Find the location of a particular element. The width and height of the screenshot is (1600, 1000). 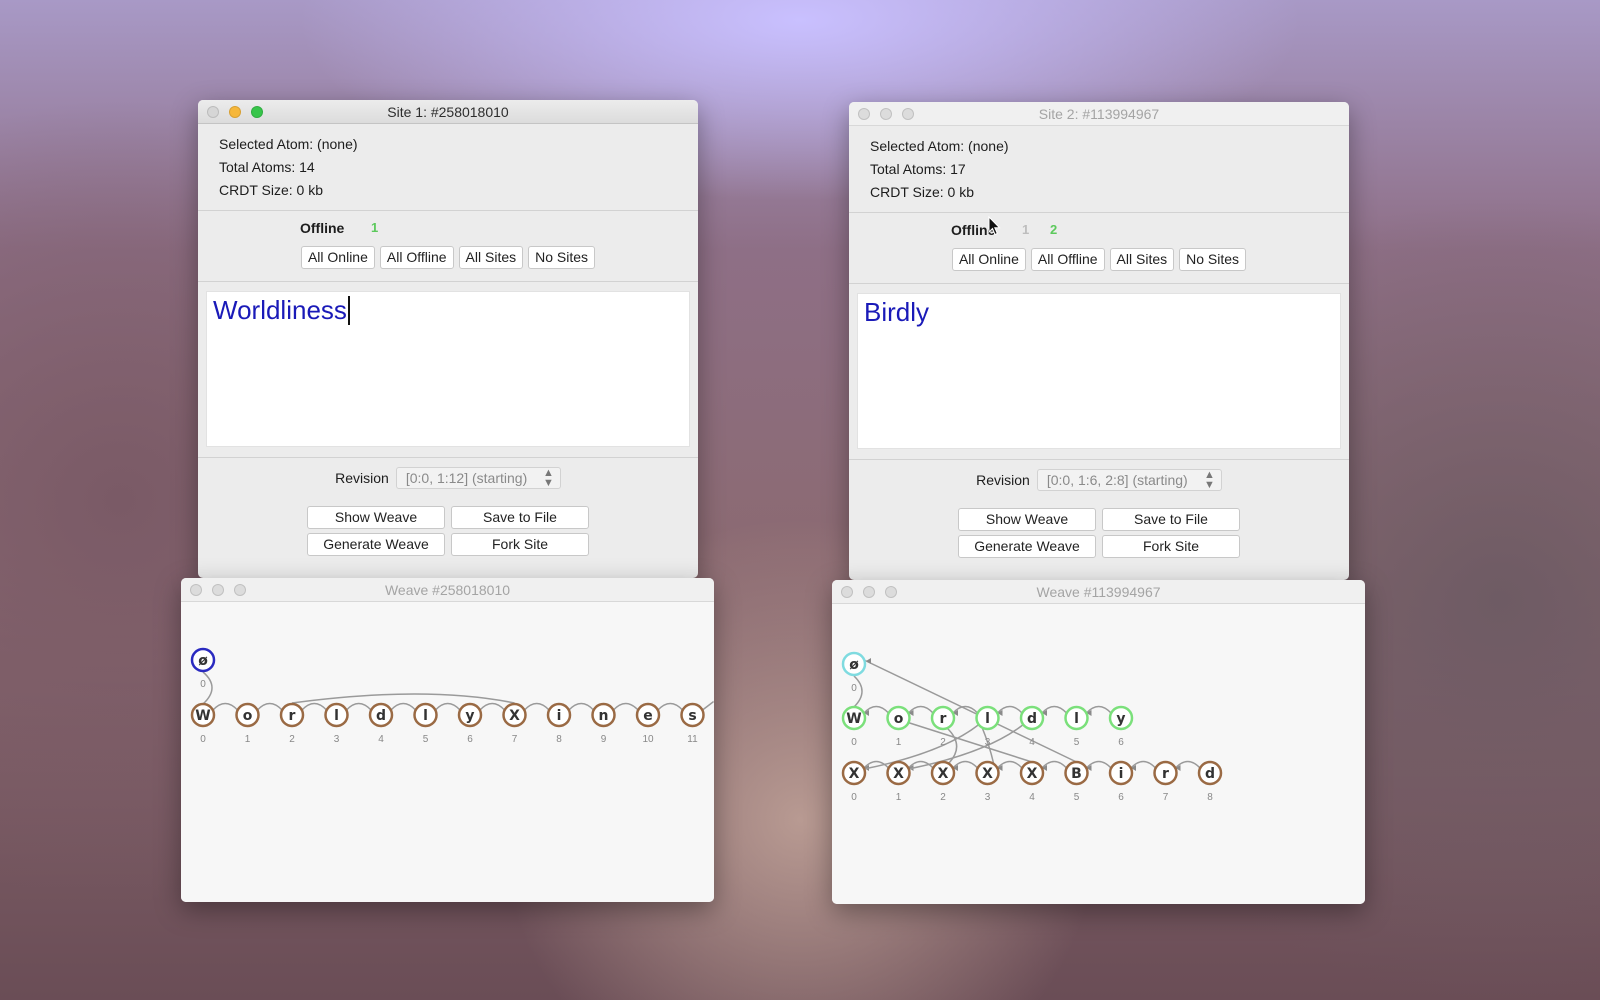

document-text: Worldliness is located at coordinates (280, 310).